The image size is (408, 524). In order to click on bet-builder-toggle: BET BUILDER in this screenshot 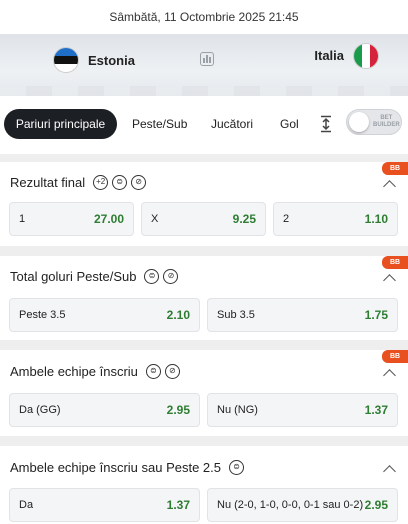, I will do `click(374, 122)`.